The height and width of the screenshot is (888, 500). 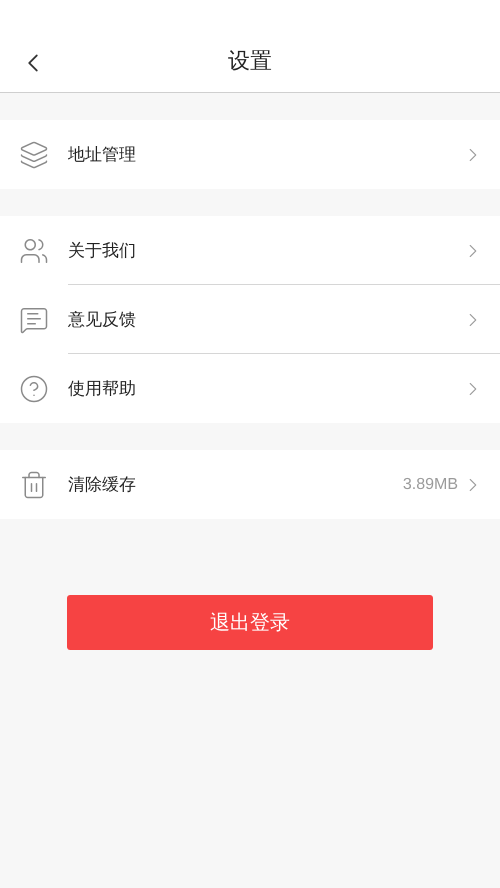 What do you see at coordinates (250, 154) in the screenshot?
I see `settings-row: 地址管理` at bounding box center [250, 154].